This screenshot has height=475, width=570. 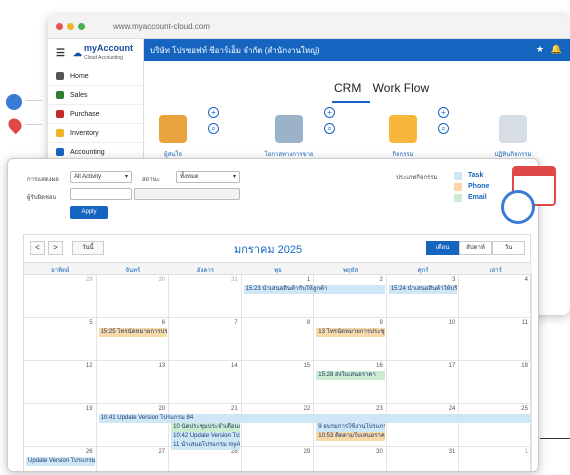 What do you see at coordinates (163, 323) in the screenshot?
I see `day-number: 6` at bounding box center [163, 323].